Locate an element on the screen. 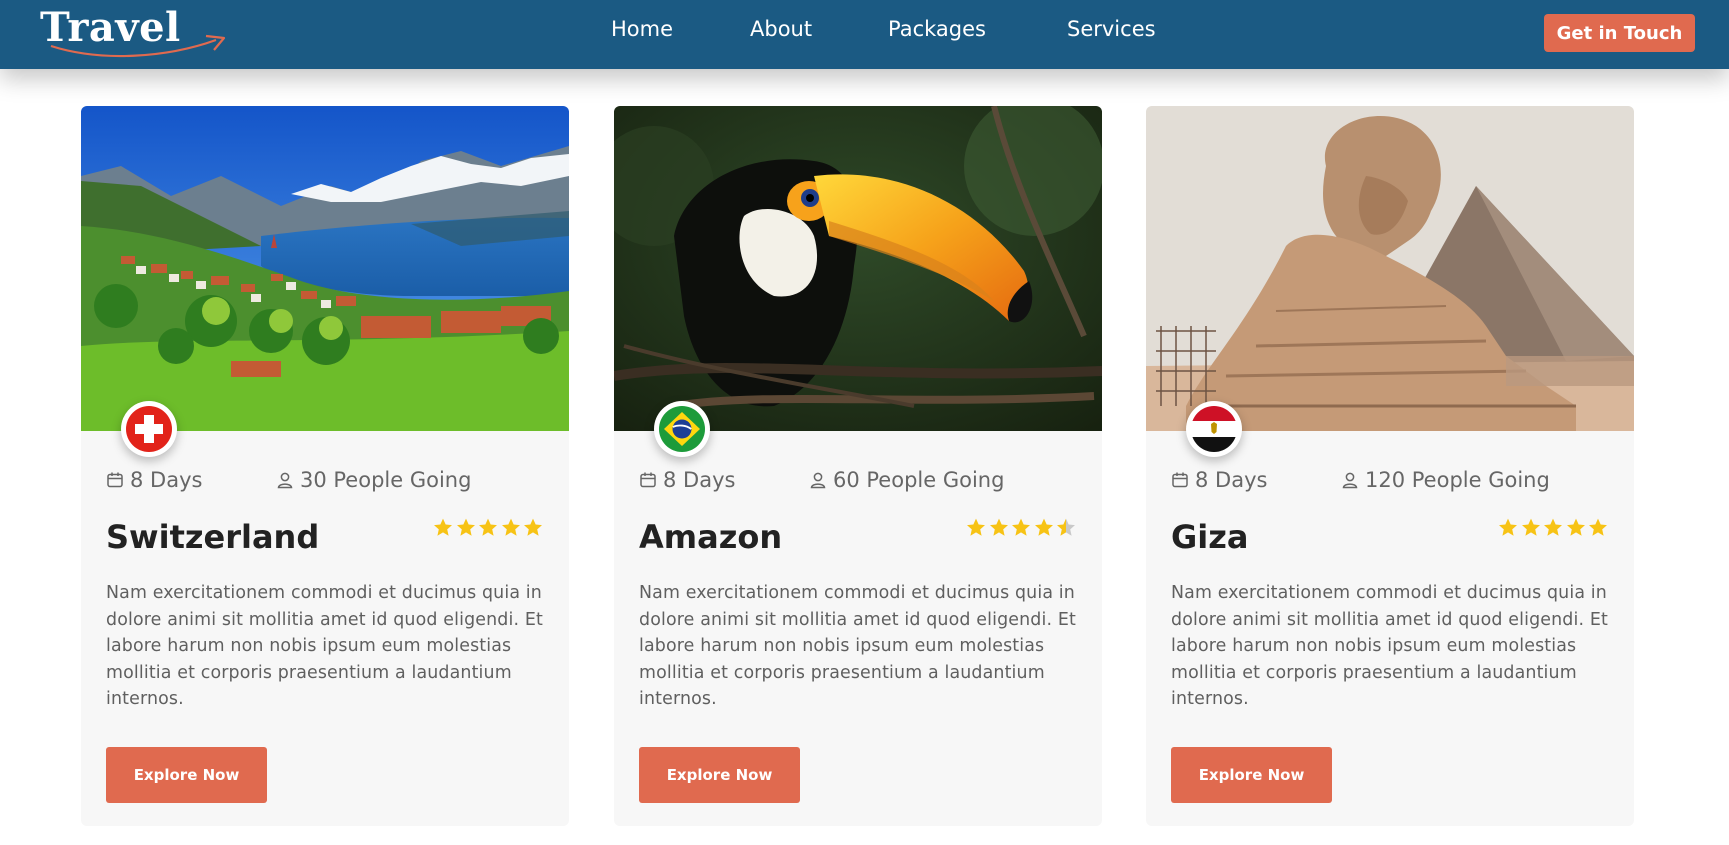  card-meta: 8 Days 60 People Going is located at coordinates (859, 483).